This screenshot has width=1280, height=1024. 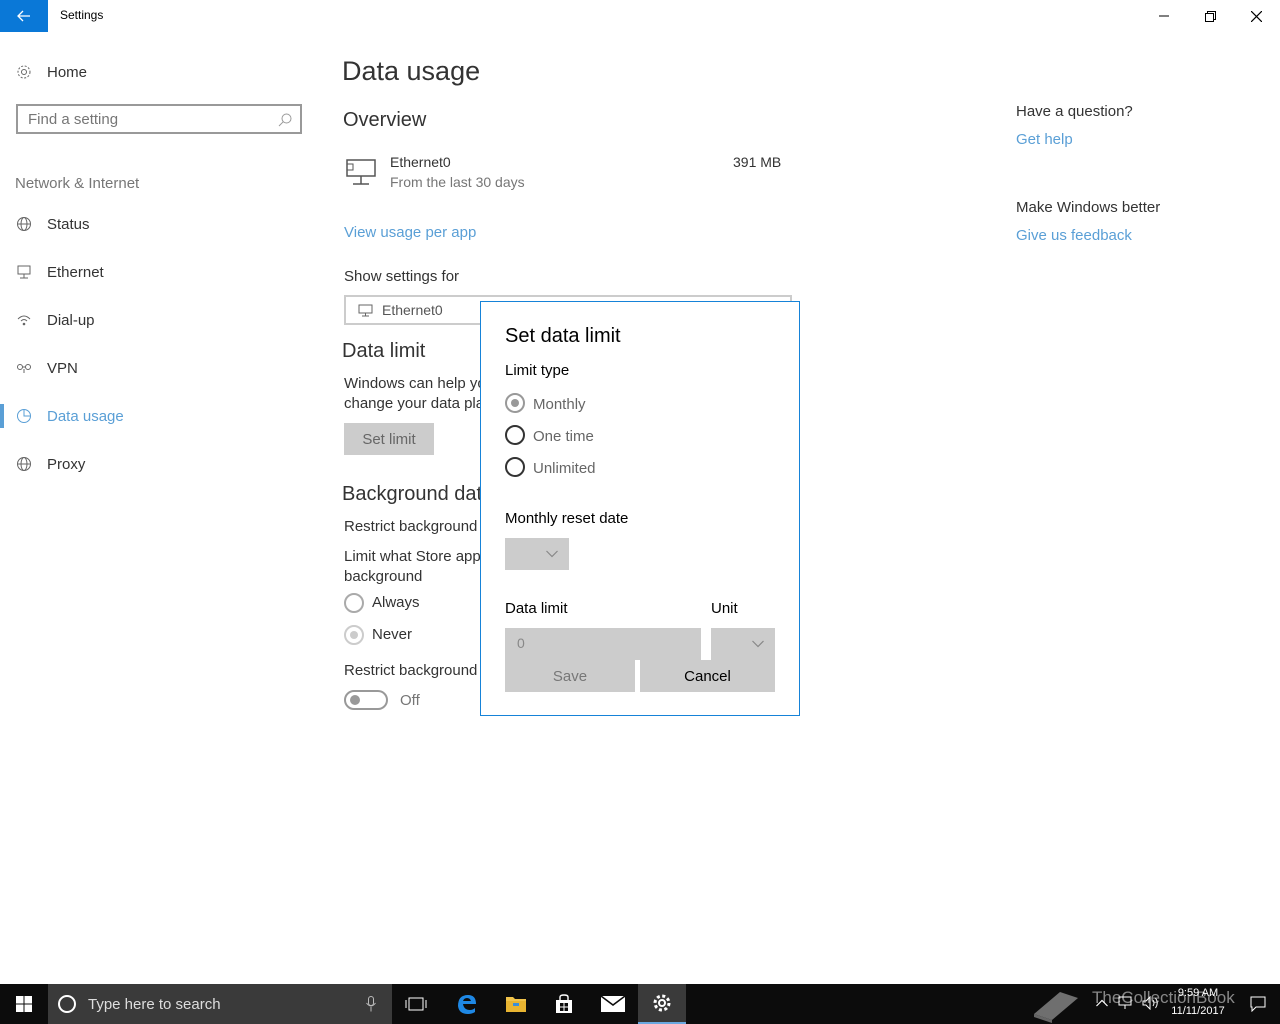 What do you see at coordinates (1056, 1007) in the screenshot?
I see `book-logo-icon` at bounding box center [1056, 1007].